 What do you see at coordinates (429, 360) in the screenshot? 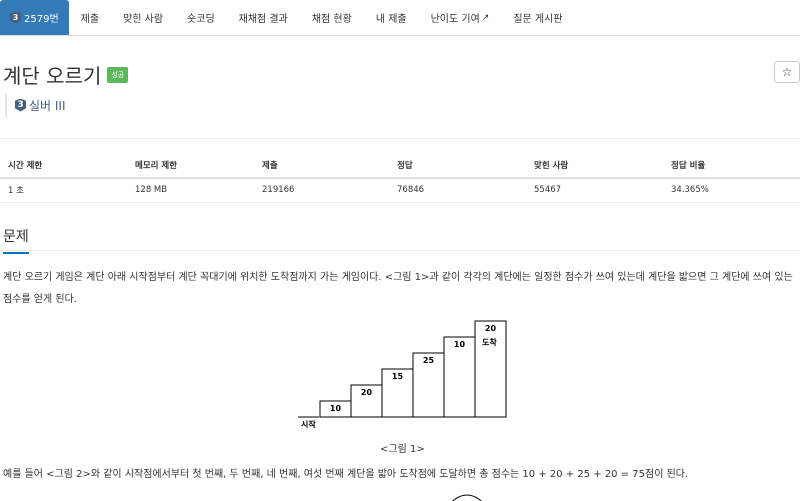
I see `step-score-label: 25` at bounding box center [429, 360].